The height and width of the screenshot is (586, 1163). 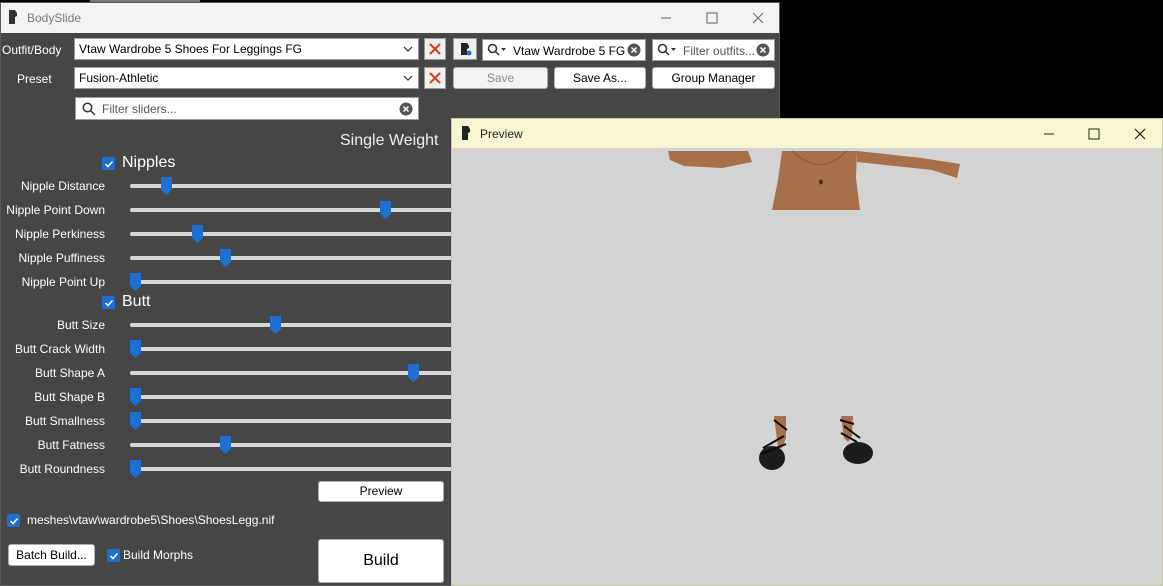 What do you see at coordinates (814, 310) in the screenshot?
I see `model-render` at bounding box center [814, 310].